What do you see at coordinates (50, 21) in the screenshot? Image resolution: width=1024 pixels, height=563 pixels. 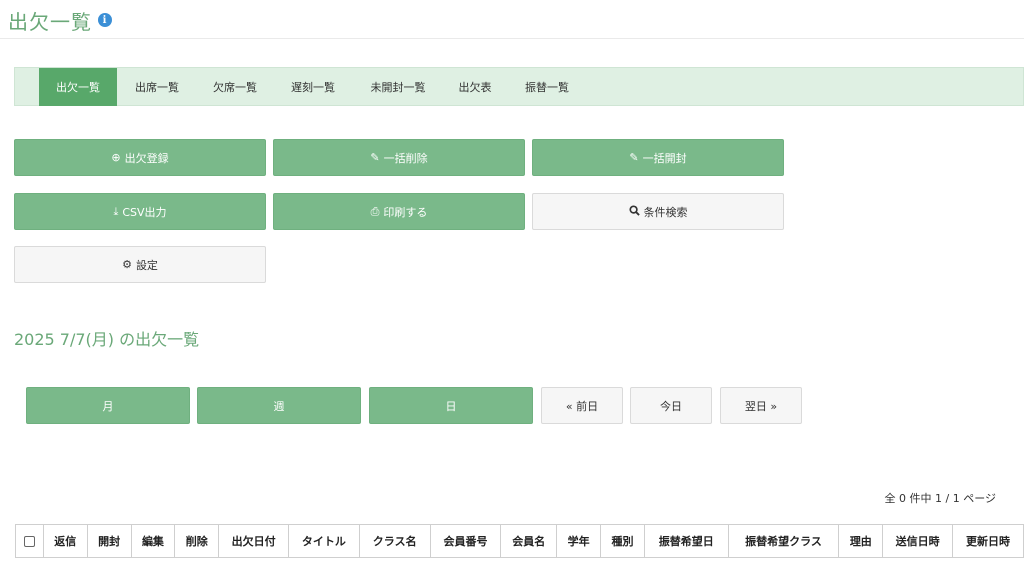 I see `page-title-text: 出欠一覧` at bounding box center [50, 21].